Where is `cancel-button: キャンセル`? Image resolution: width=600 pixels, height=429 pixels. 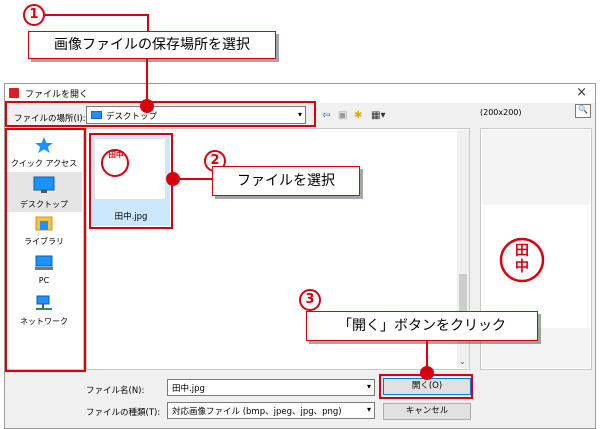 cancel-button: キャンセル is located at coordinates (427, 411).